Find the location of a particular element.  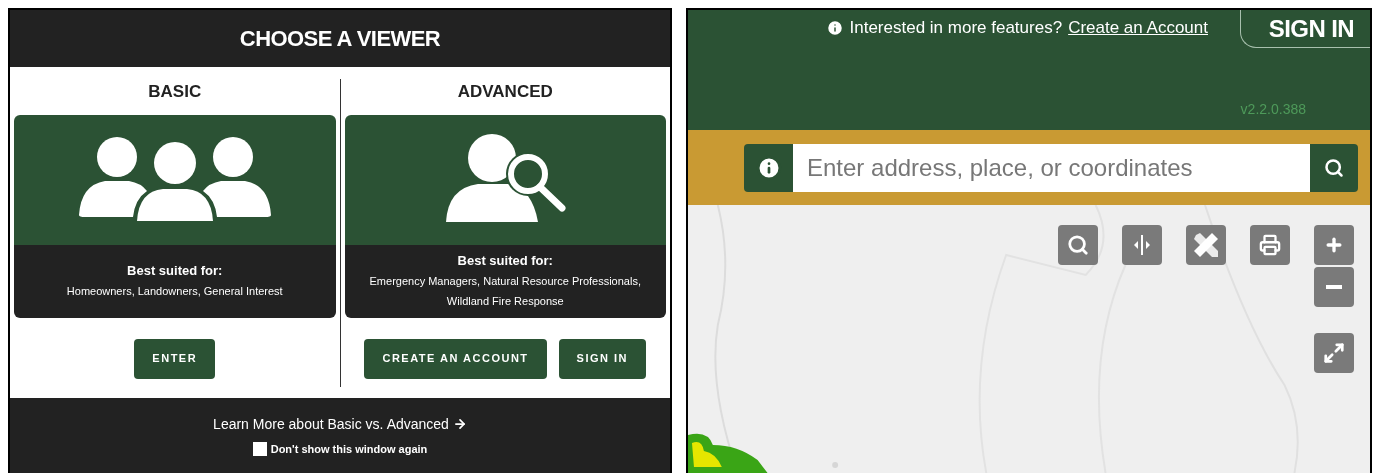

dont-show-checkbox is located at coordinates (259, 449).